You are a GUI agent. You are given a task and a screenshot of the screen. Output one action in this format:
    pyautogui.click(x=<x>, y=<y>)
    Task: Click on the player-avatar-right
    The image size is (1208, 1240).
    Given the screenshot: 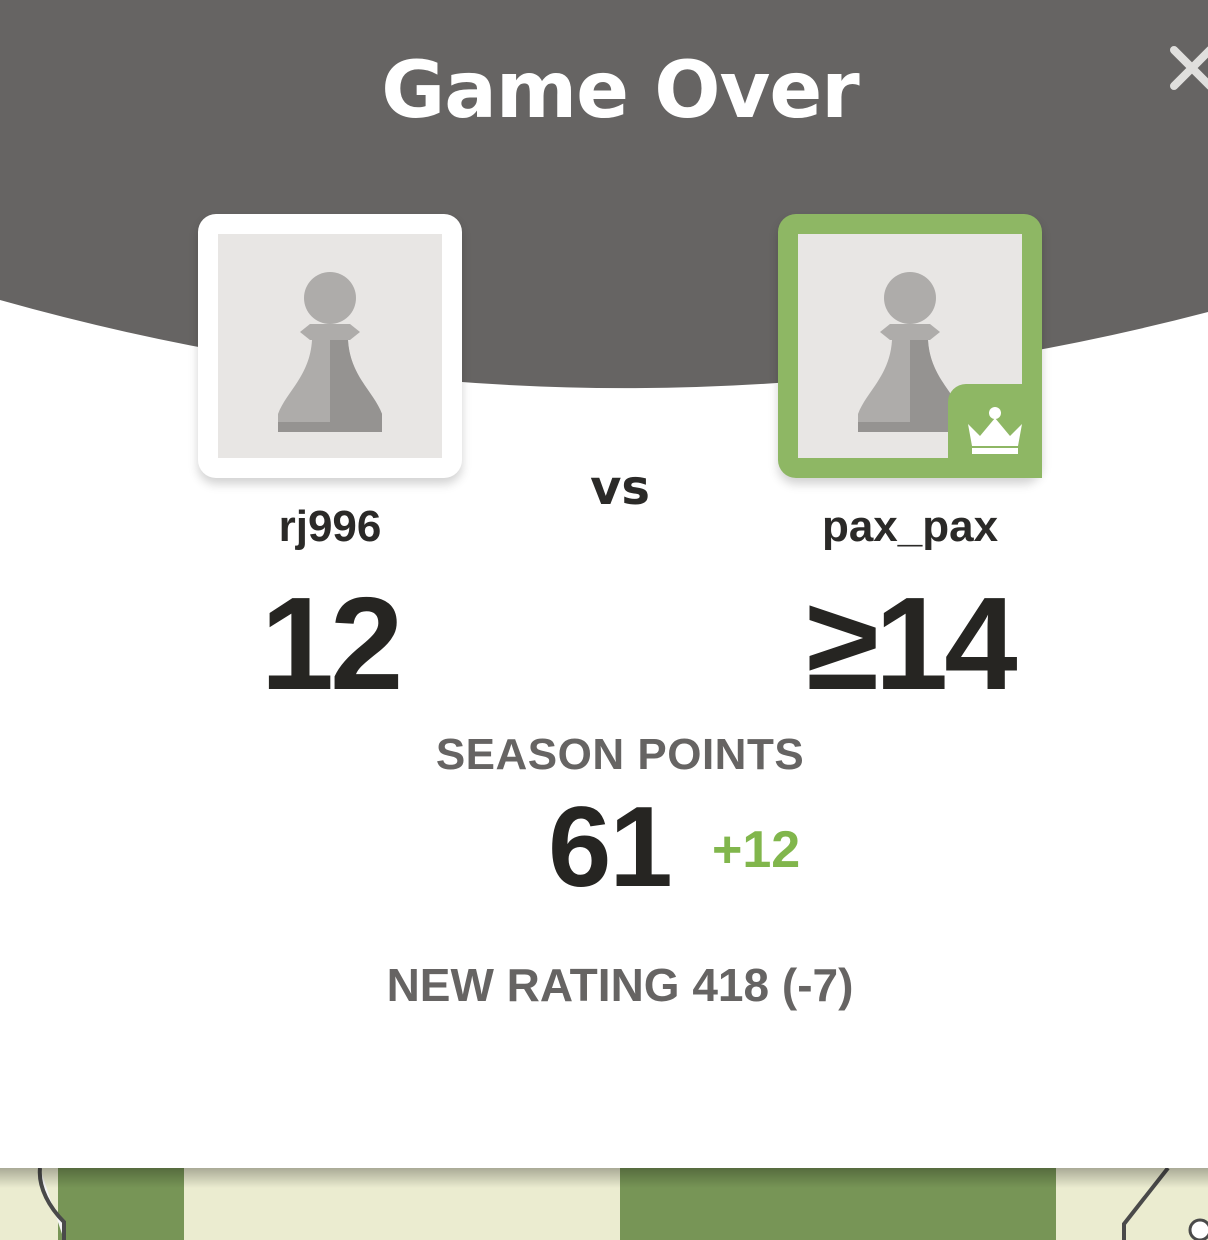 What is the action you would take?
    pyautogui.click(x=910, y=346)
    